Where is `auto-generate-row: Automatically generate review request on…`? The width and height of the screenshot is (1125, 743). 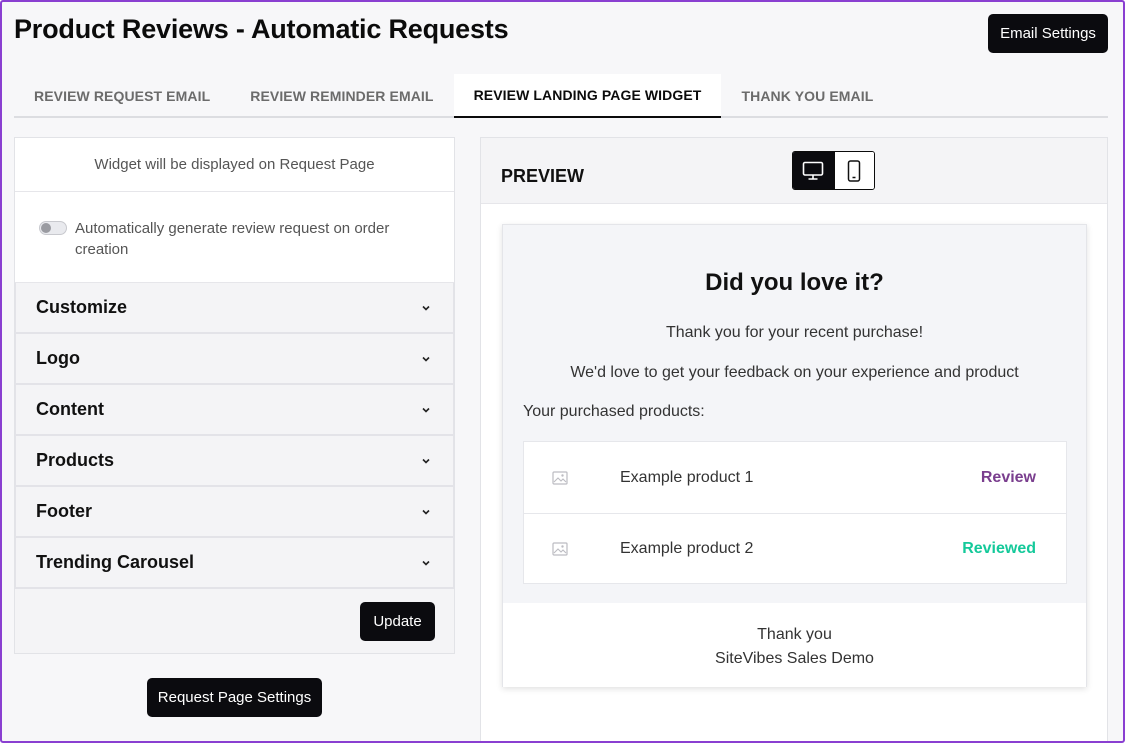 auto-generate-row: Automatically generate review request on… is located at coordinates (234, 237).